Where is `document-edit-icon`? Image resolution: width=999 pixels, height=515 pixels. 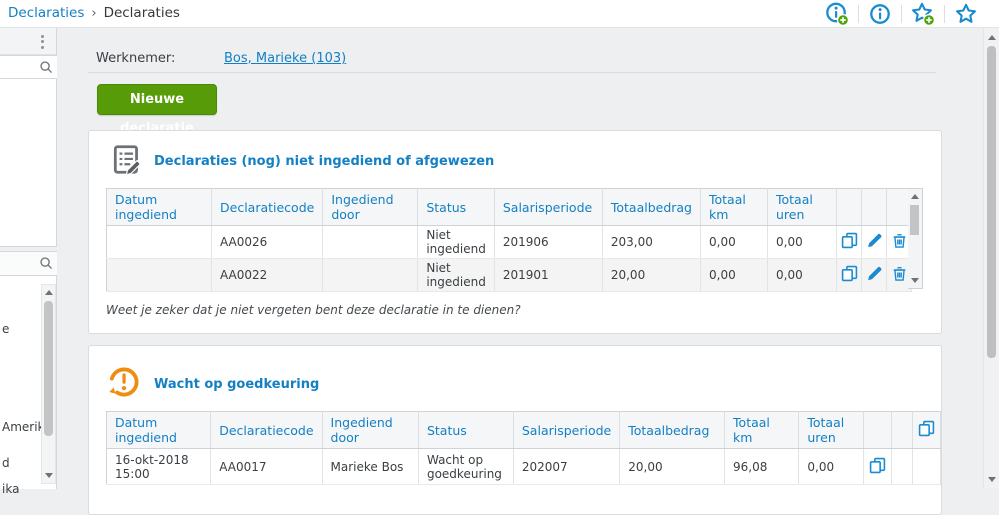 document-edit-icon is located at coordinates (127, 162).